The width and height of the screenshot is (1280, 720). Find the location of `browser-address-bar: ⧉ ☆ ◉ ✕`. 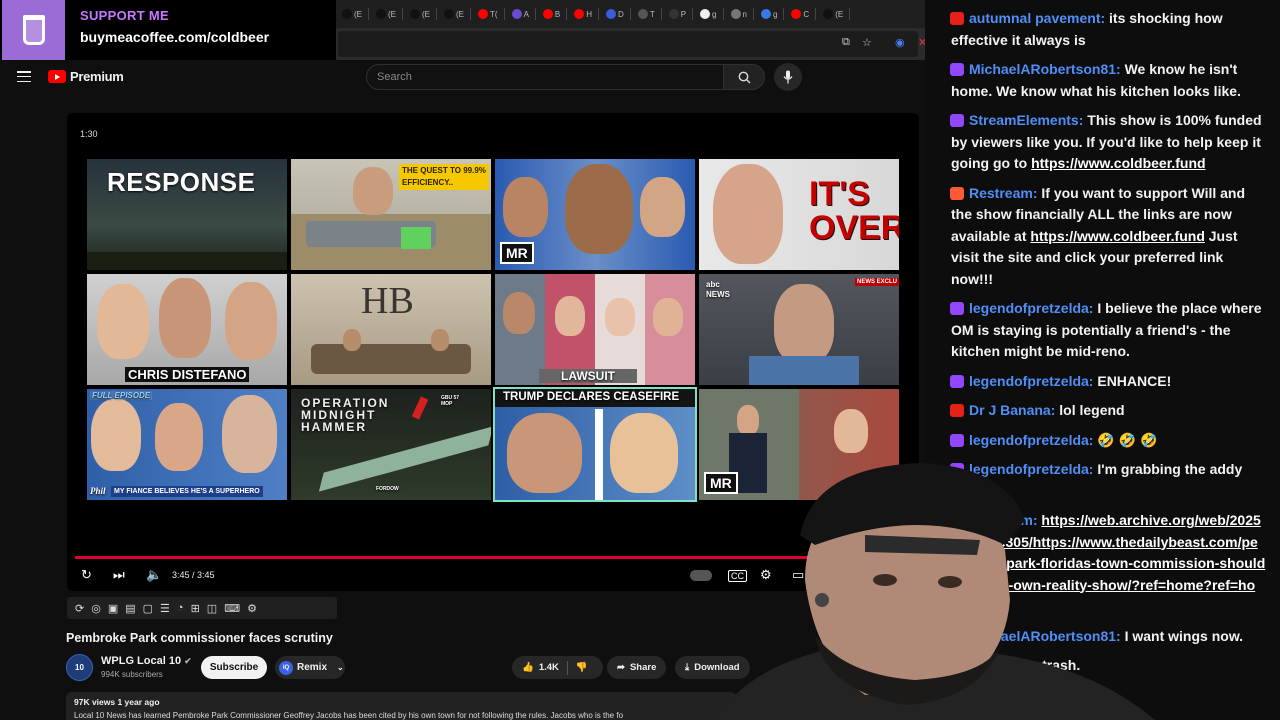

browser-address-bar: ⧉ ☆ ◉ ✕ is located at coordinates (631, 44).